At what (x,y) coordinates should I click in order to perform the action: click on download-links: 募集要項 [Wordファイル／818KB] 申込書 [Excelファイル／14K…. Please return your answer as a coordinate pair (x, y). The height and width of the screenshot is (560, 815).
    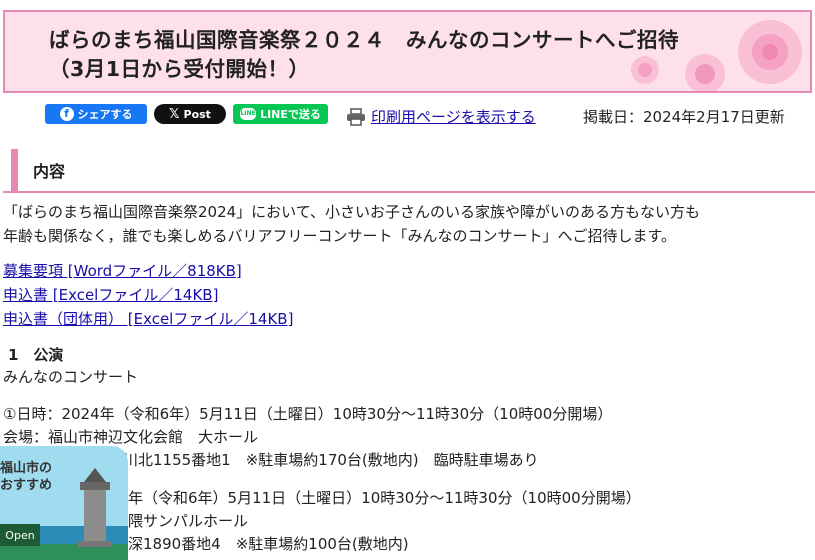
    Looking at the image, I should click on (148, 295).